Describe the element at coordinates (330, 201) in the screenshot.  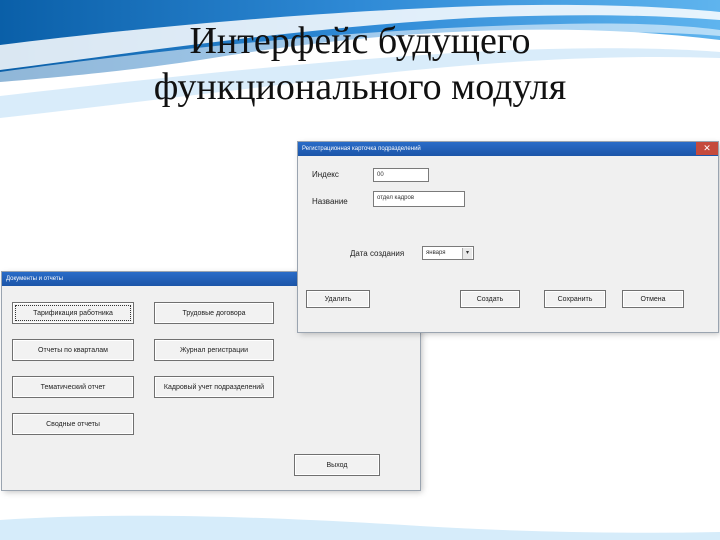
I see `name-label: Название` at that location.